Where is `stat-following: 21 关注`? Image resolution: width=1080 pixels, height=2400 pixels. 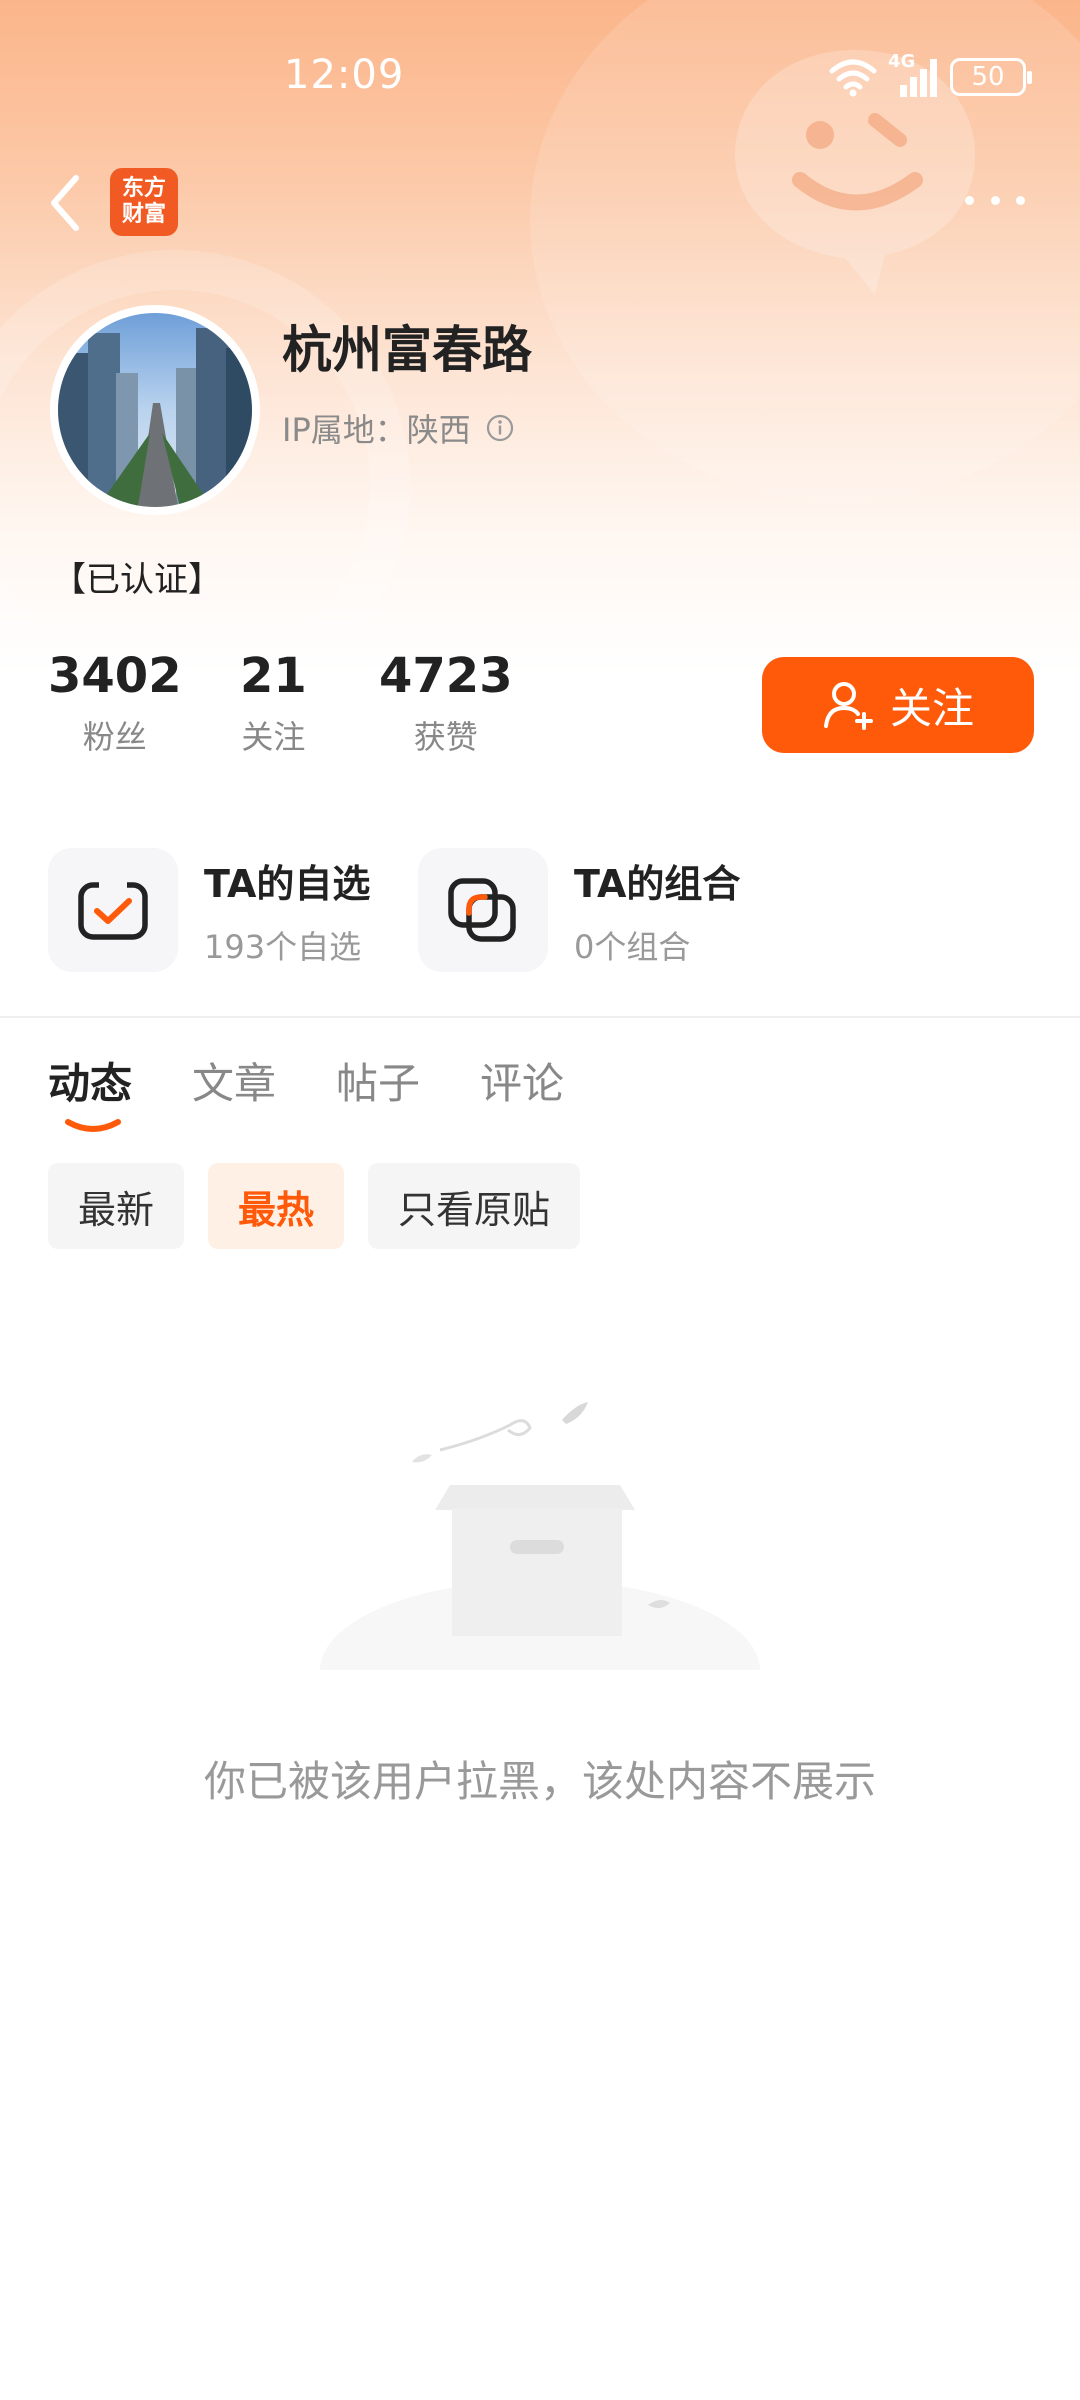 stat-following: 21 关注 is located at coordinates (273, 703).